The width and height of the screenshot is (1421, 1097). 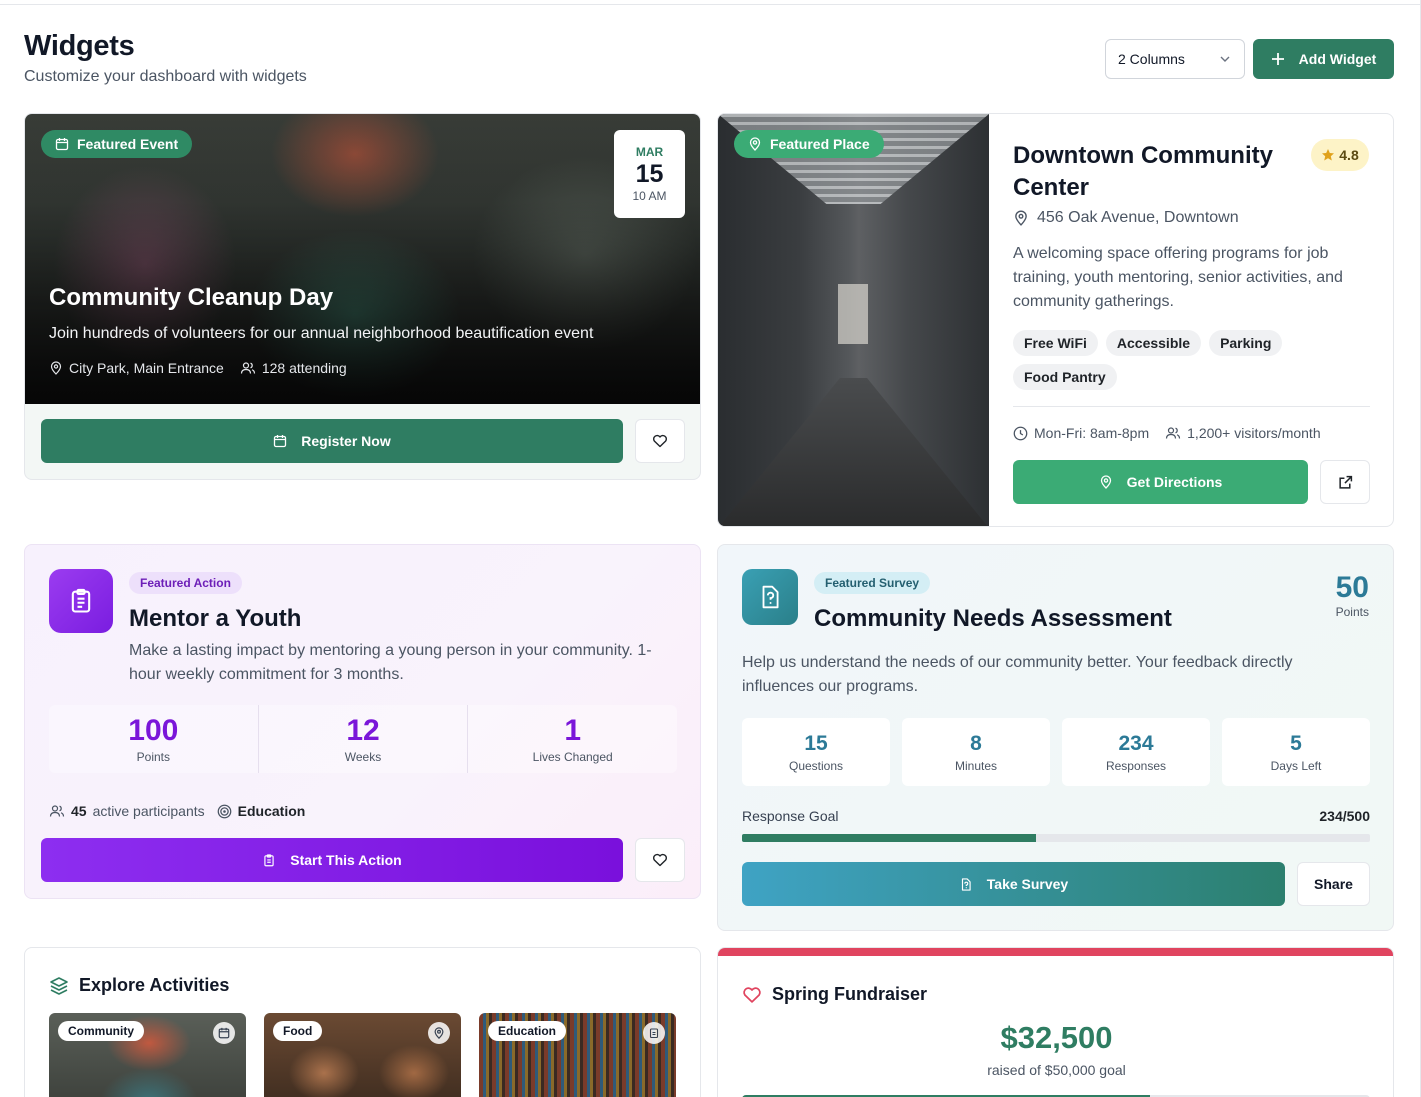 I want to click on stat-label: Points, so click(x=153, y=757).